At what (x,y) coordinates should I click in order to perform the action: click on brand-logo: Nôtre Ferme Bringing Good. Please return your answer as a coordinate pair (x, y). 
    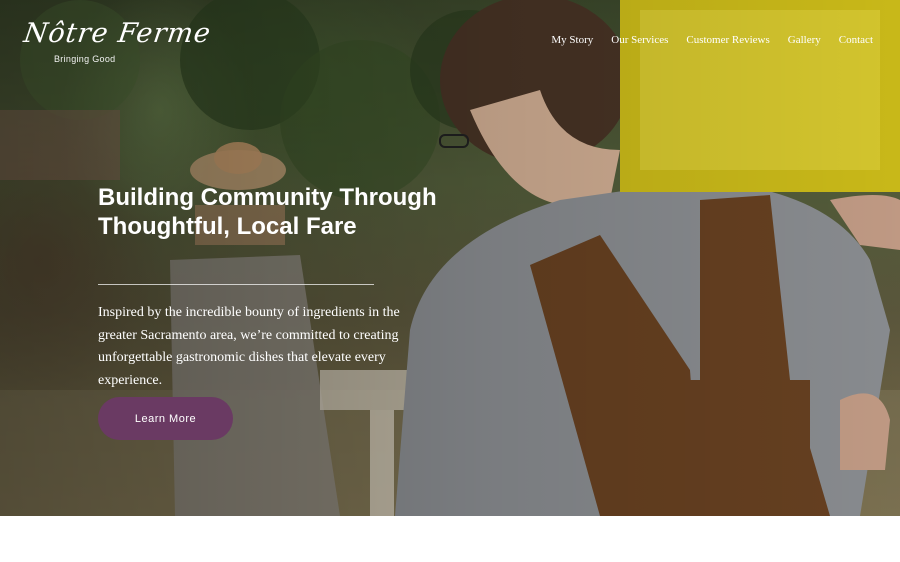
    Looking at the image, I should click on (117, 44).